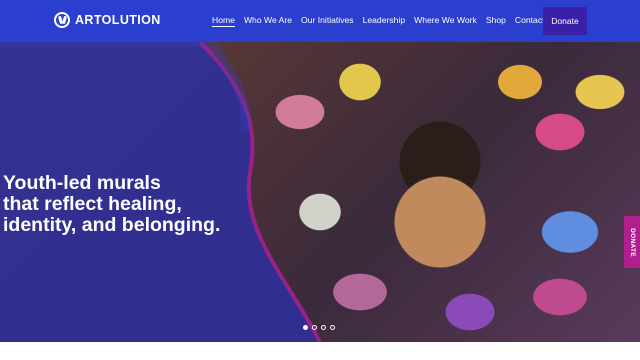  I want to click on nav-shop: Shop, so click(496, 21).